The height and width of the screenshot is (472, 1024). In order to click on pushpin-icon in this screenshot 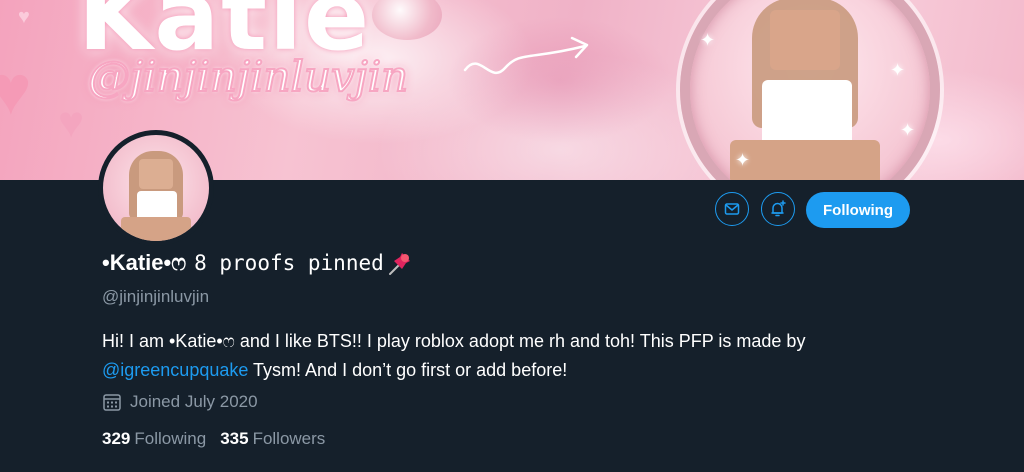, I will do `click(399, 264)`.